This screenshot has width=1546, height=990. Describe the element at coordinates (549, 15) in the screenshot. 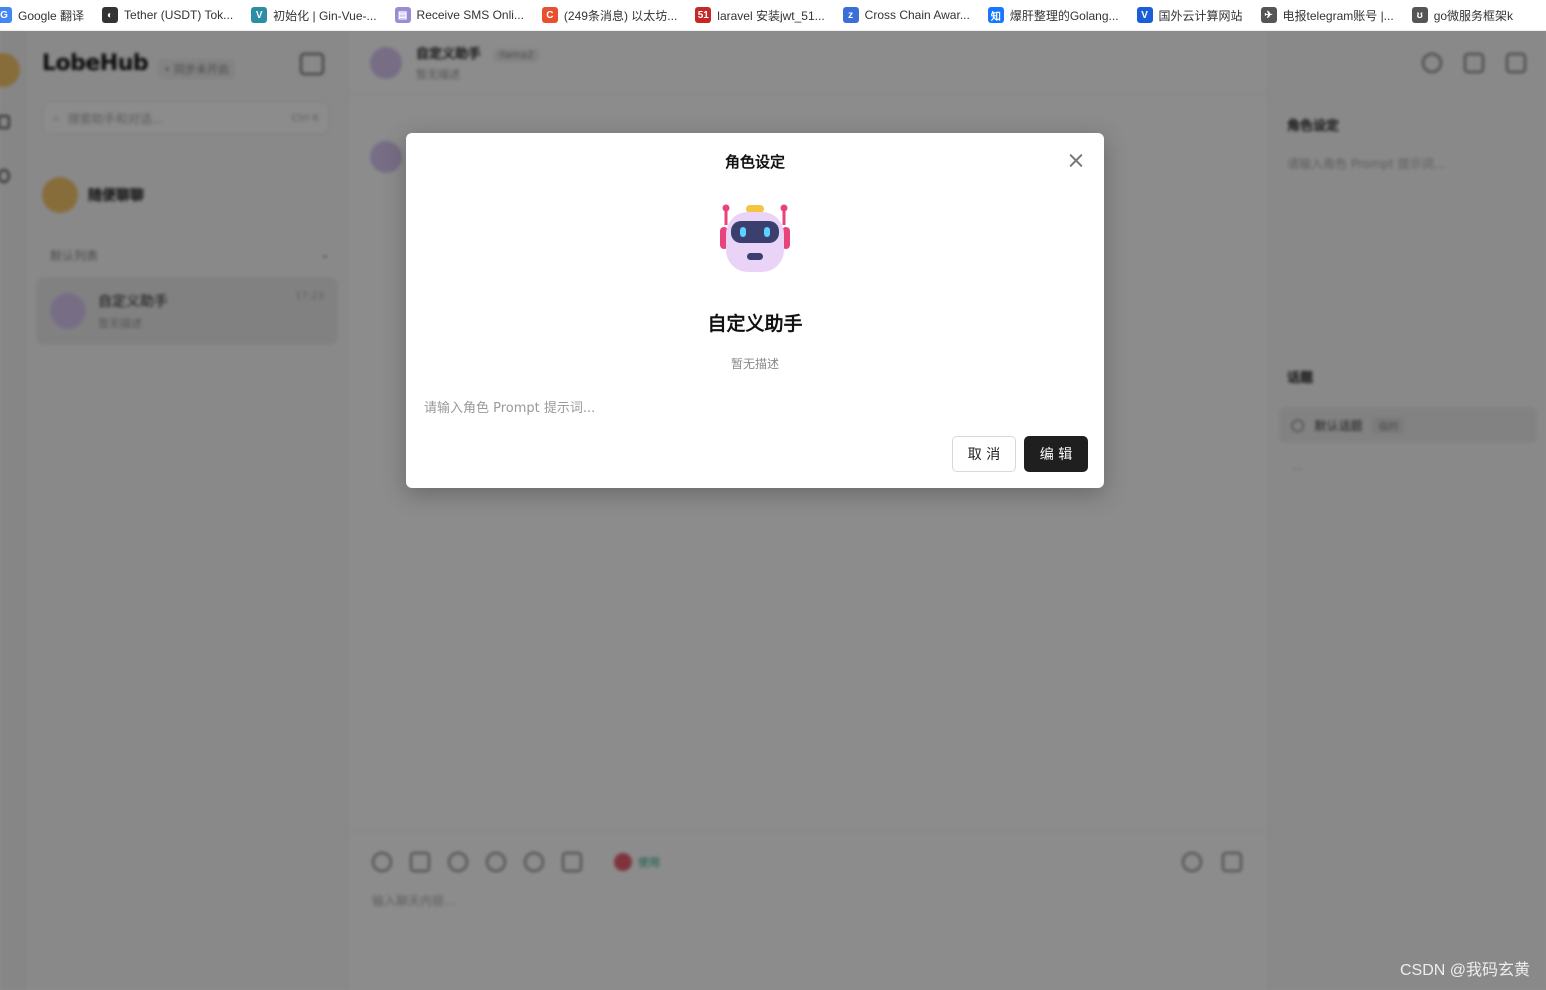

I see `bookmark-favicon-icon: C` at that location.